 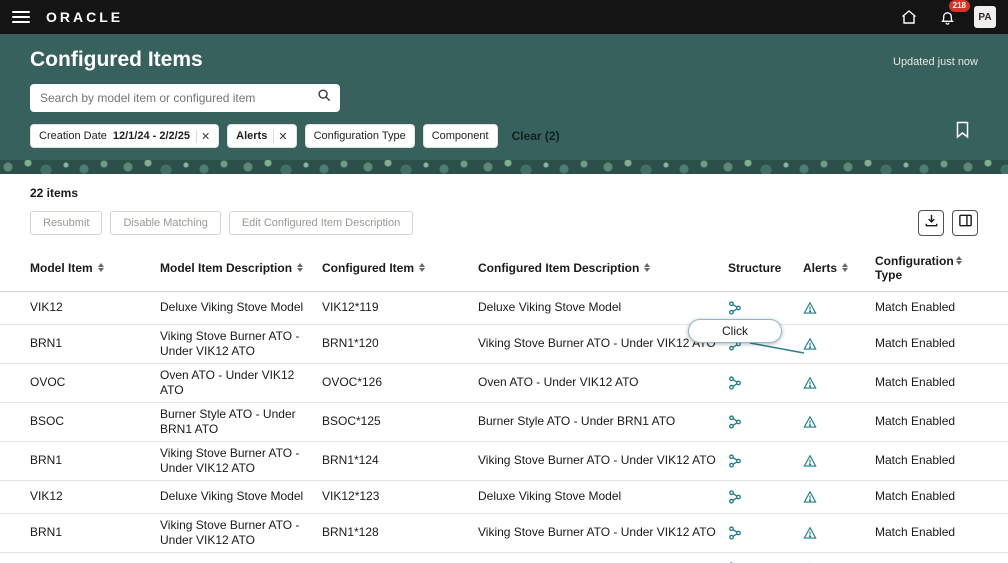 What do you see at coordinates (324, 98) in the screenshot?
I see `search-icon` at bounding box center [324, 98].